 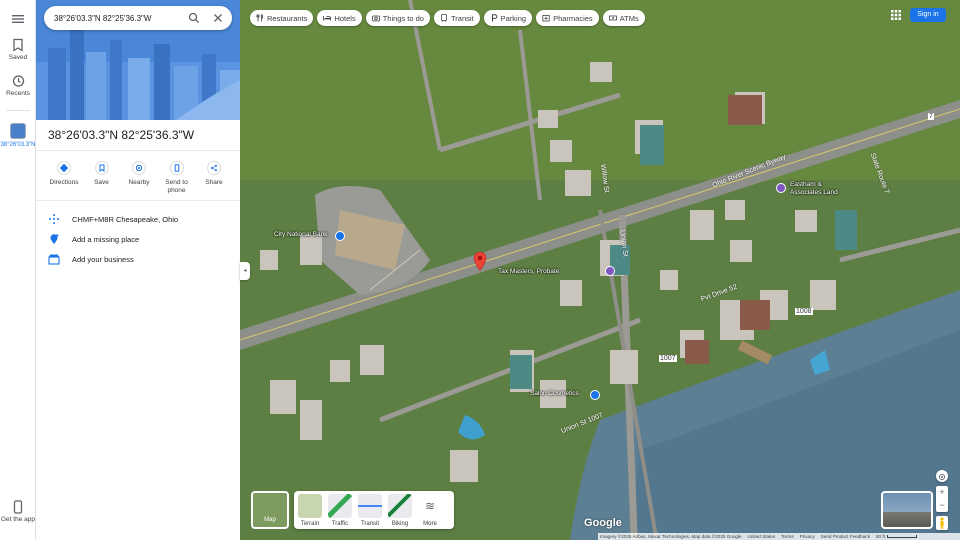 What do you see at coordinates (370, 506) in the screenshot?
I see `transit-thumbnail` at bounding box center [370, 506].